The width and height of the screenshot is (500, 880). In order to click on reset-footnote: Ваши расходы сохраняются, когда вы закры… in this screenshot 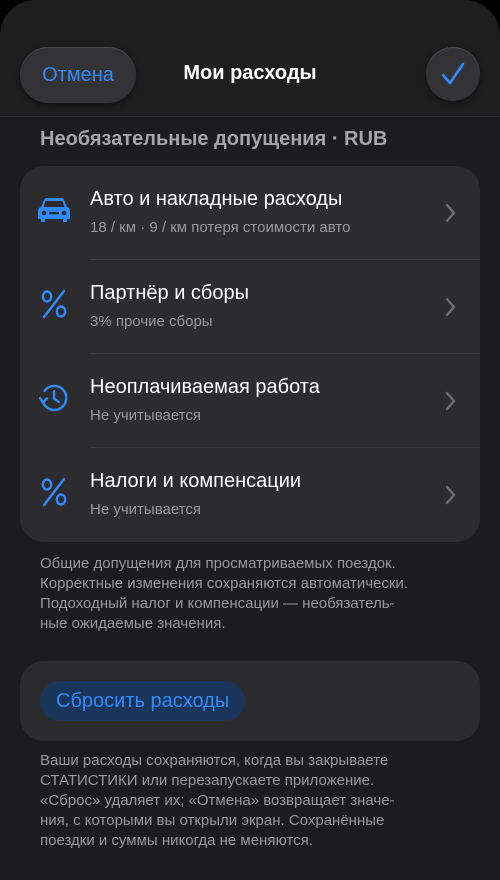, I will do `click(255, 801)`.